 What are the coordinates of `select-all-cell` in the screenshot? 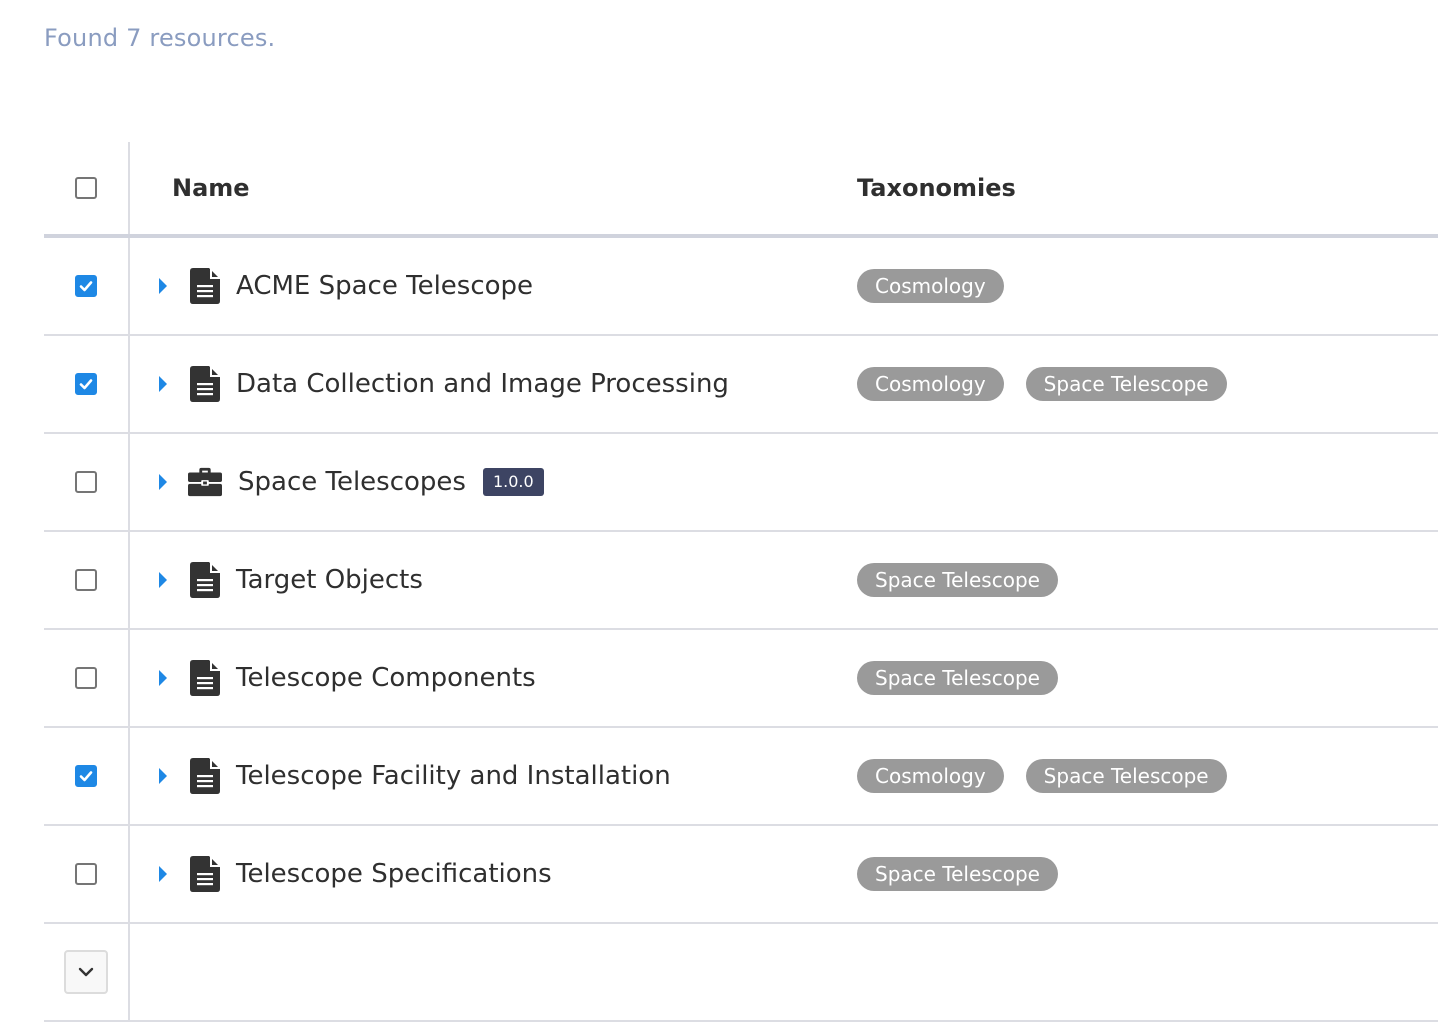 It's located at (87, 188).